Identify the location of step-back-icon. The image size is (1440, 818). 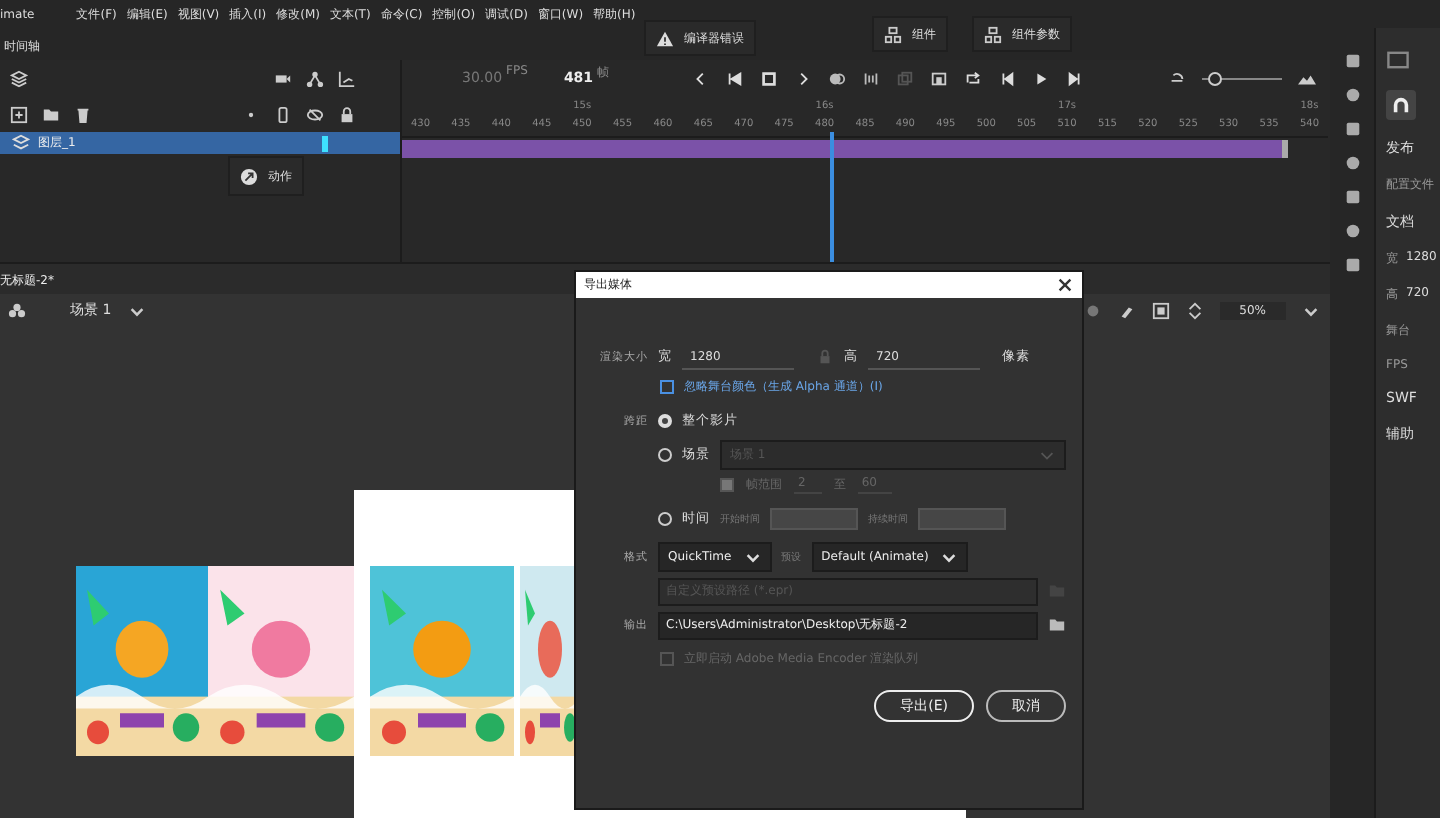
(1007, 78).